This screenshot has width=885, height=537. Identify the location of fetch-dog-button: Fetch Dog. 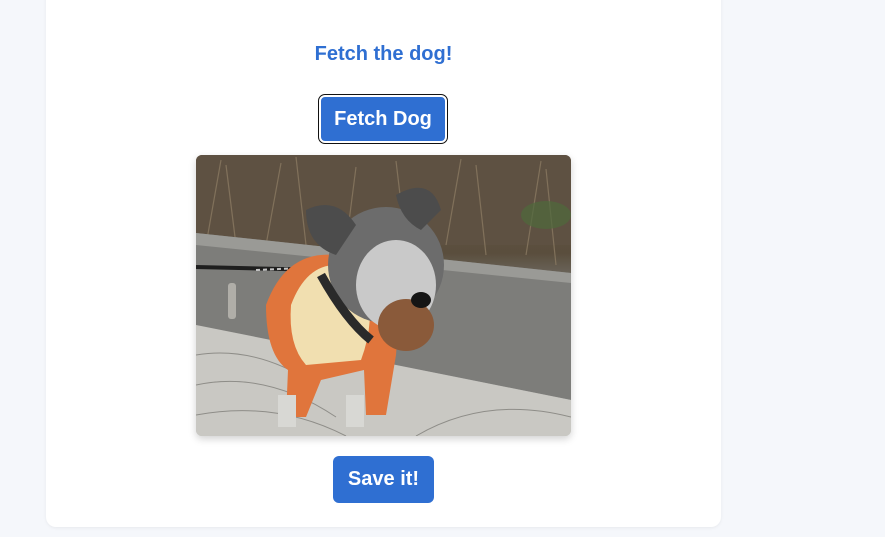
(383, 119).